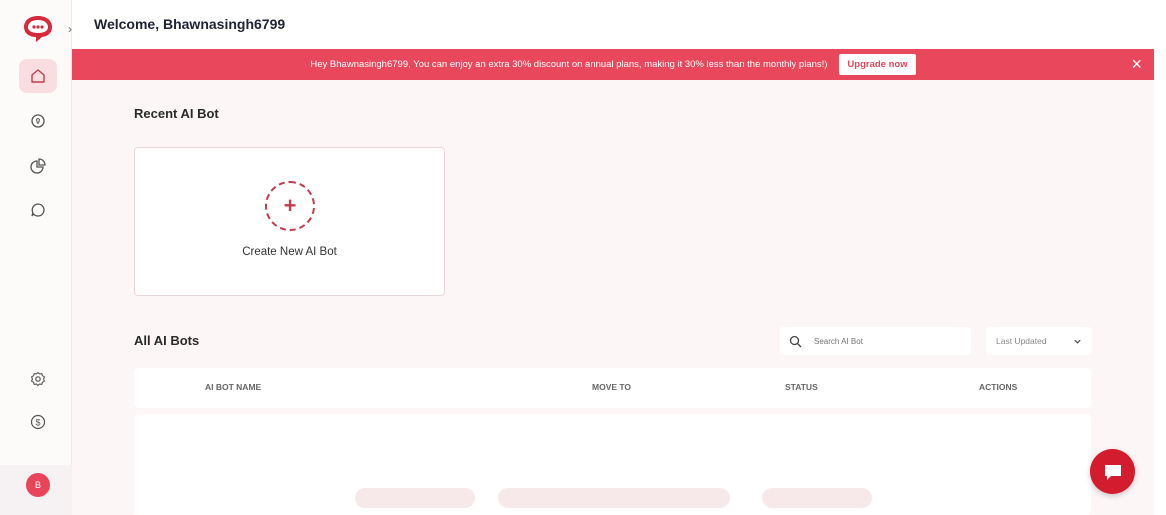 The height and width of the screenshot is (515, 1166). I want to click on column-header: STATUS, so click(801, 387).